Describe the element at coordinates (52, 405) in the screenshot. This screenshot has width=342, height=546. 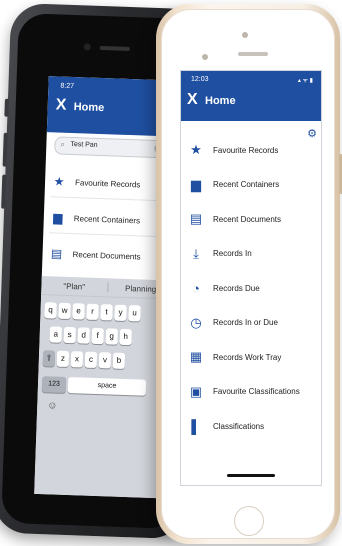
I see `emoji-icon: ☺` at that location.